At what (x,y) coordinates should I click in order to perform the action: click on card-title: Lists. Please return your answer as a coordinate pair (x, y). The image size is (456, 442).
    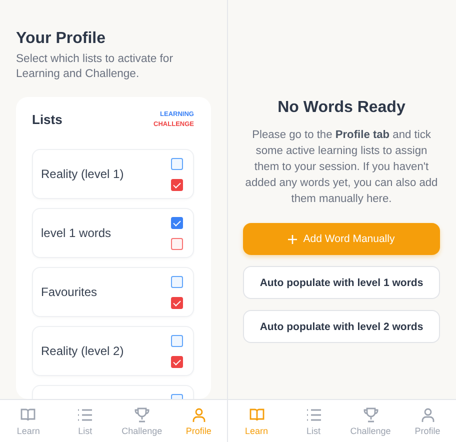
    Looking at the image, I should click on (47, 119).